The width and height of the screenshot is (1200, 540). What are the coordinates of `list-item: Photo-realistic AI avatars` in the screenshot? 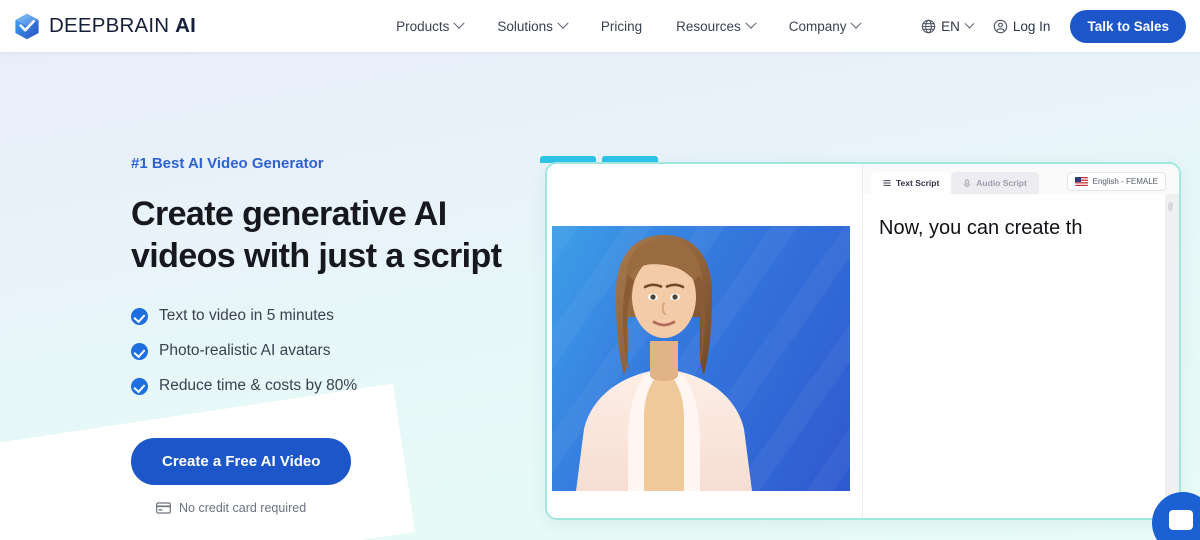 It's located at (331, 351).